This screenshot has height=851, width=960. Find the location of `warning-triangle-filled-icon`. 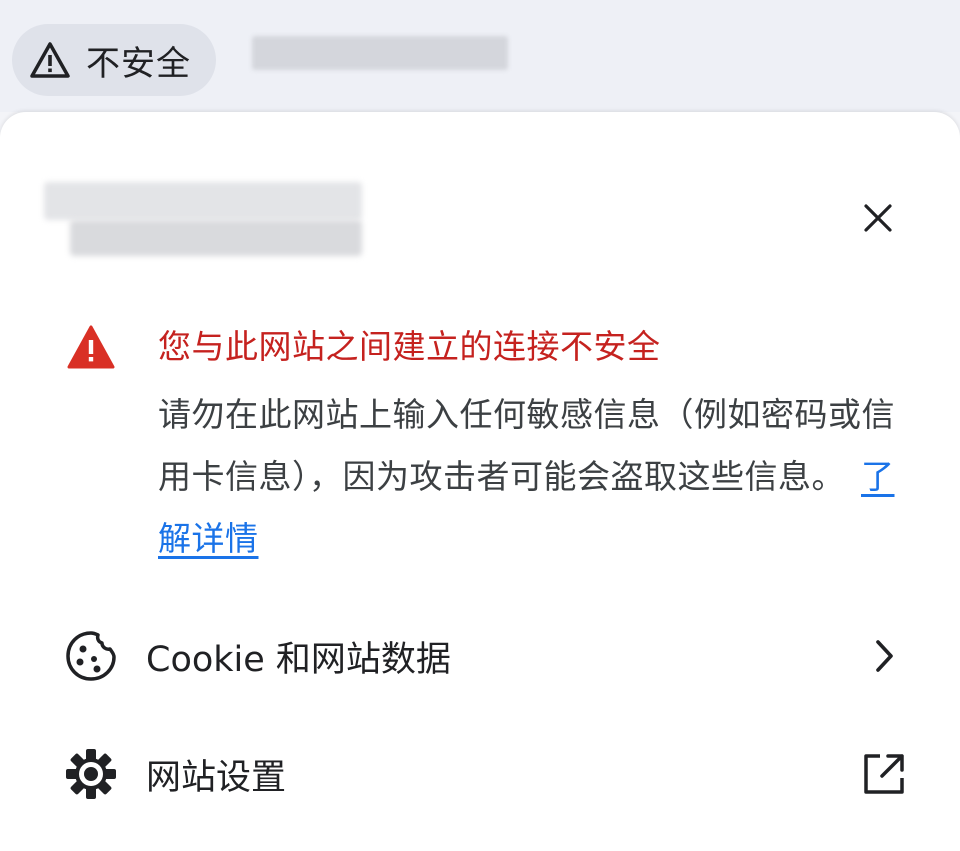

warning-triangle-filled-icon is located at coordinates (91, 347).